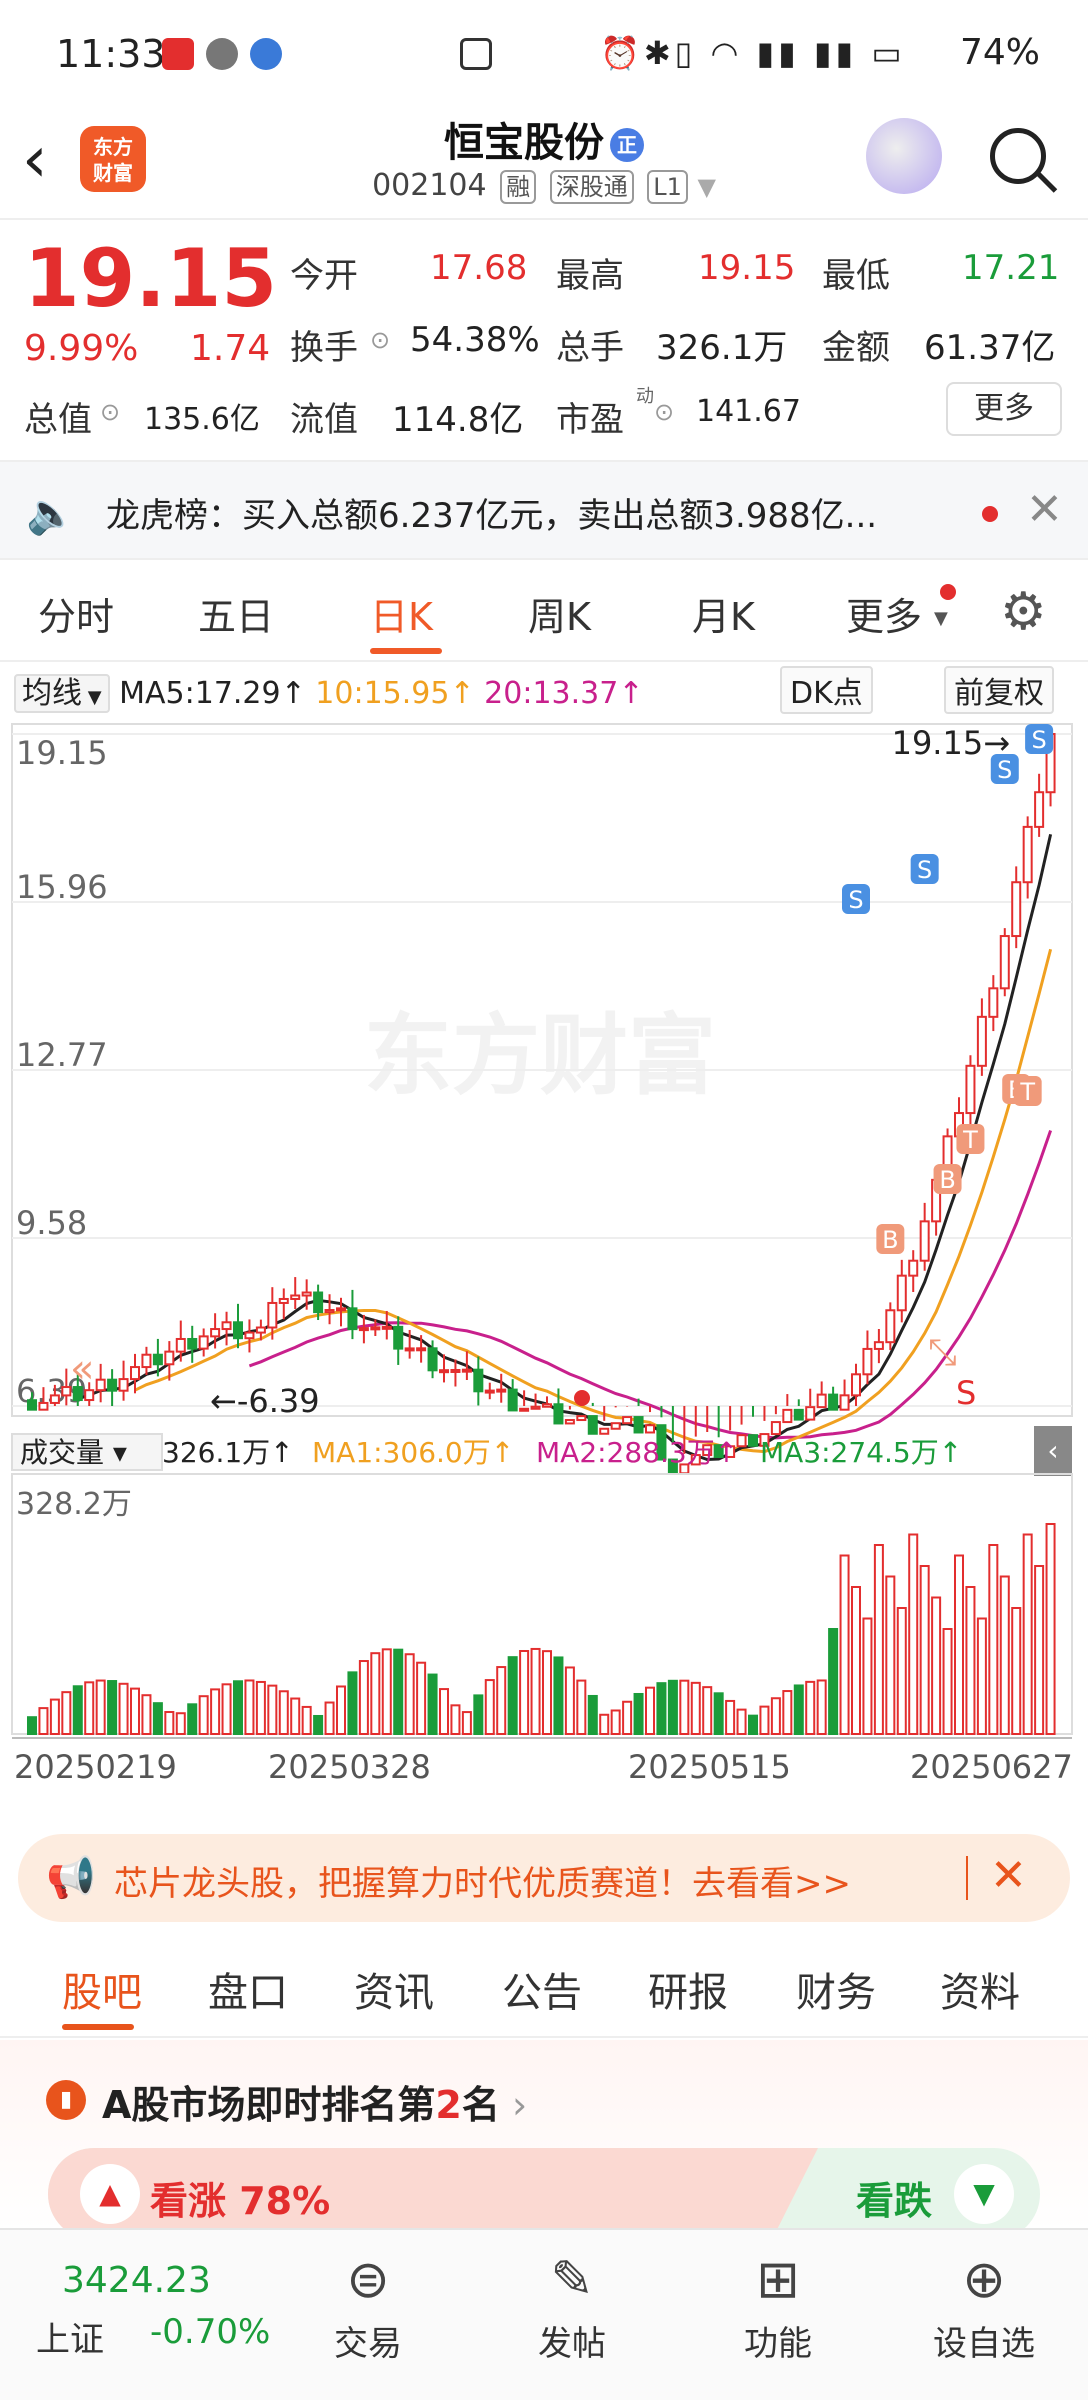 This screenshot has height=2400, width=1088. What do you see at coordinates (145, 2315) in the screenshot?
I see `index-ticker: 3424.23 上证 -0.70%` at bounding box center [145, 2315].